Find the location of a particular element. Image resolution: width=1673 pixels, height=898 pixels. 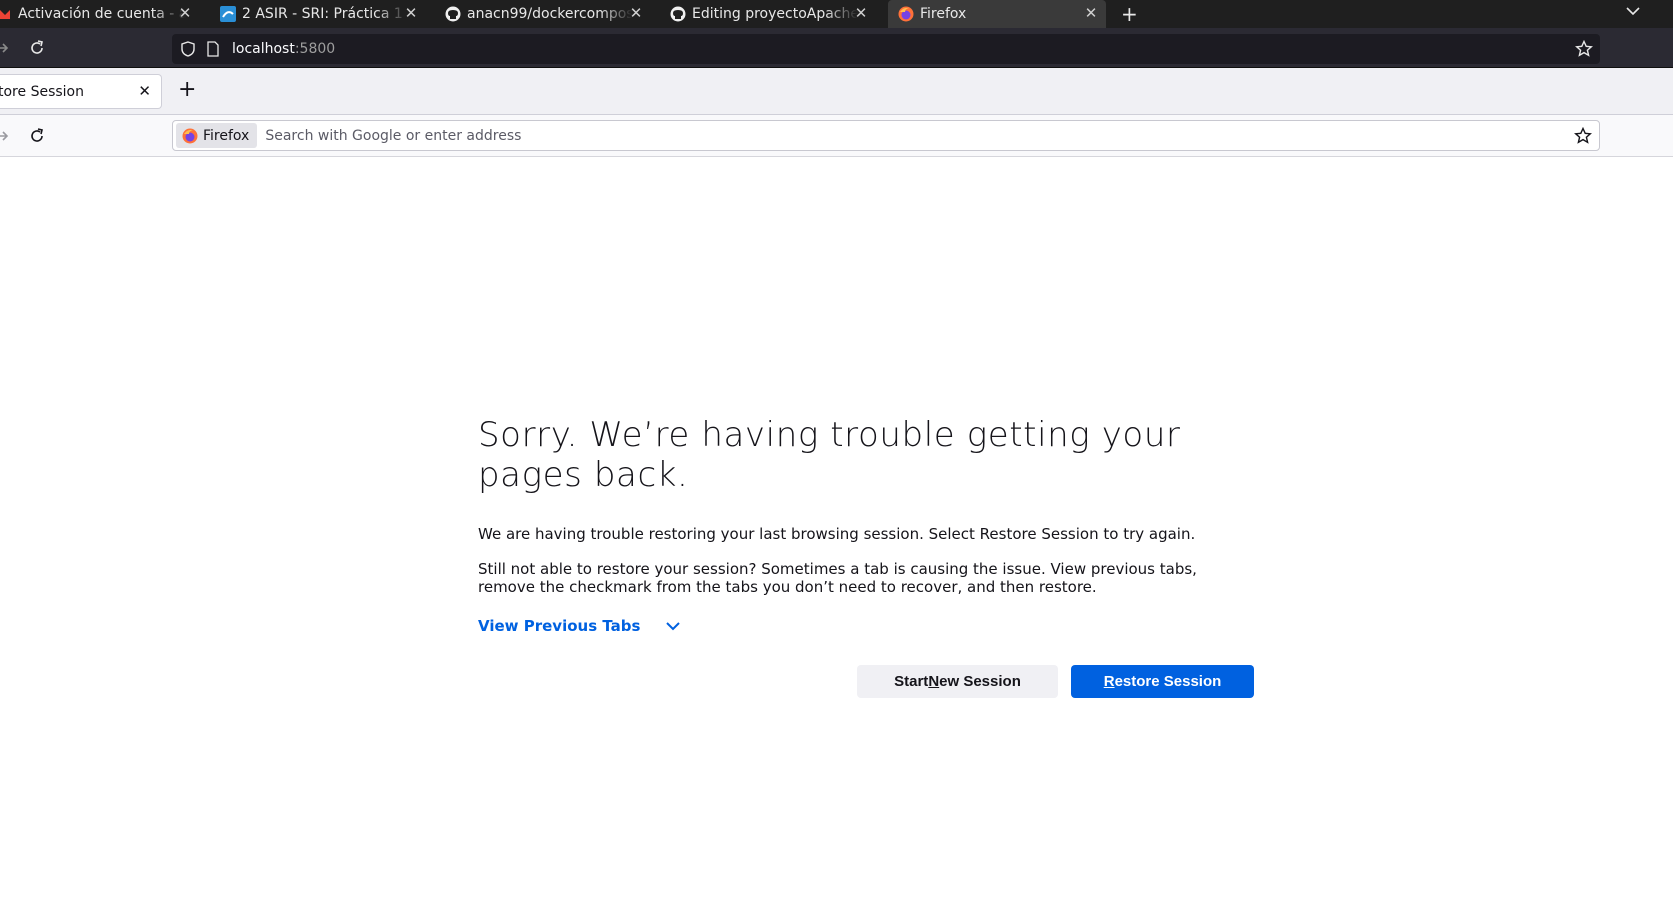

button-label-rest: estore Session is located at coordinates (1168, 681).